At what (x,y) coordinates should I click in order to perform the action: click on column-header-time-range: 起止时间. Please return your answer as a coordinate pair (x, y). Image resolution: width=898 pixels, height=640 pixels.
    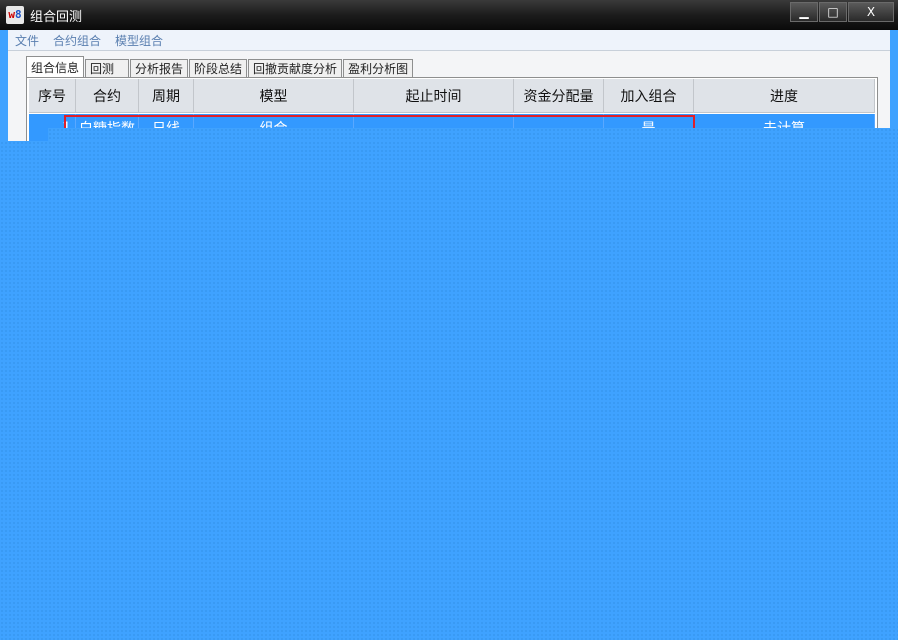
    Looking at the image, I should click on (434, 96).